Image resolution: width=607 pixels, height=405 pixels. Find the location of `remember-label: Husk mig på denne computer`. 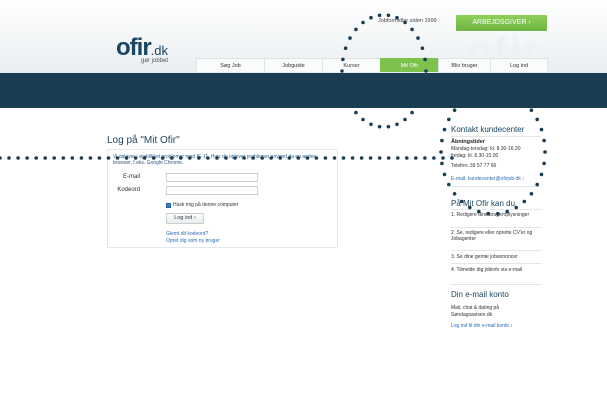

remember-label: Husk mig på denne computer is located at coordinates (206, 205).